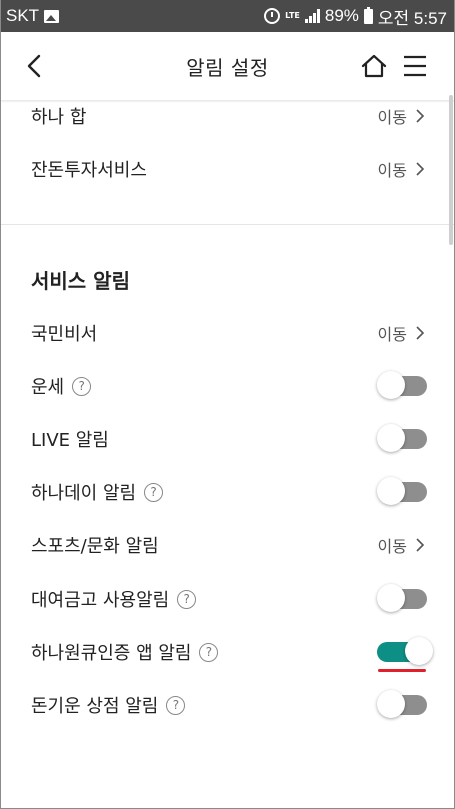 The image size is (455, 809). I want to click on home-button, so click(374, 66).